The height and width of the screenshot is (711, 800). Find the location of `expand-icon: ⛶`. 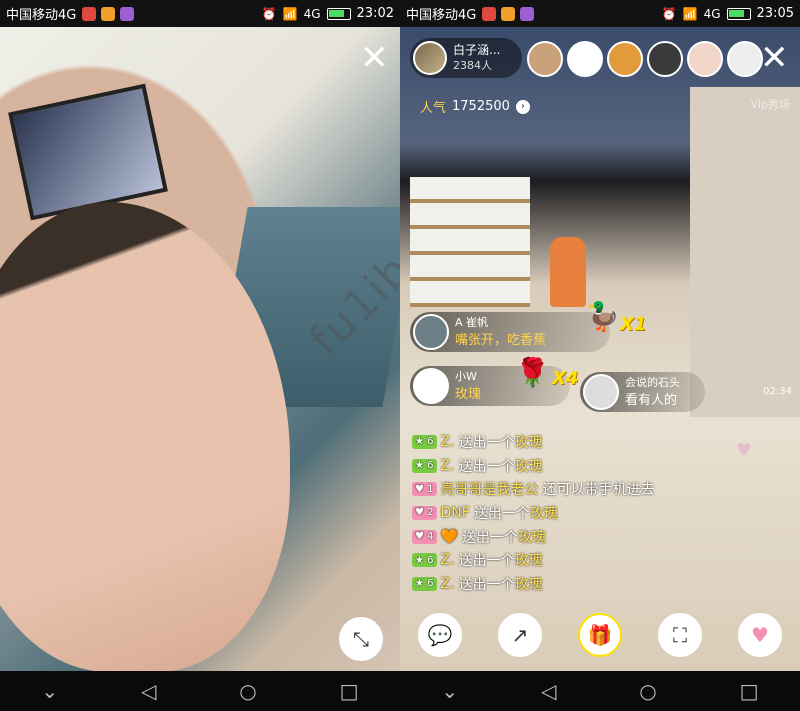

expand-icon: ⛶ is located at coordinates (680, 635).